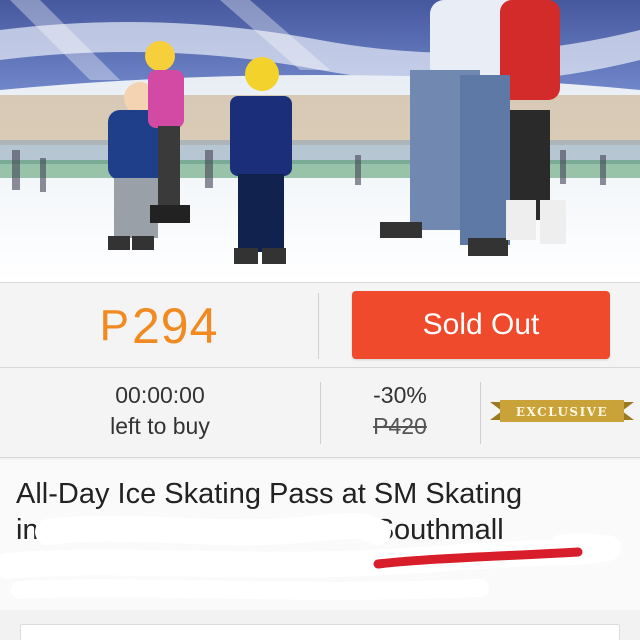 The height and width of the screenshot is (640, 640). Describe the element at coordinates (400, 426) in the screenshot. I see `original-price: P420` at that location.